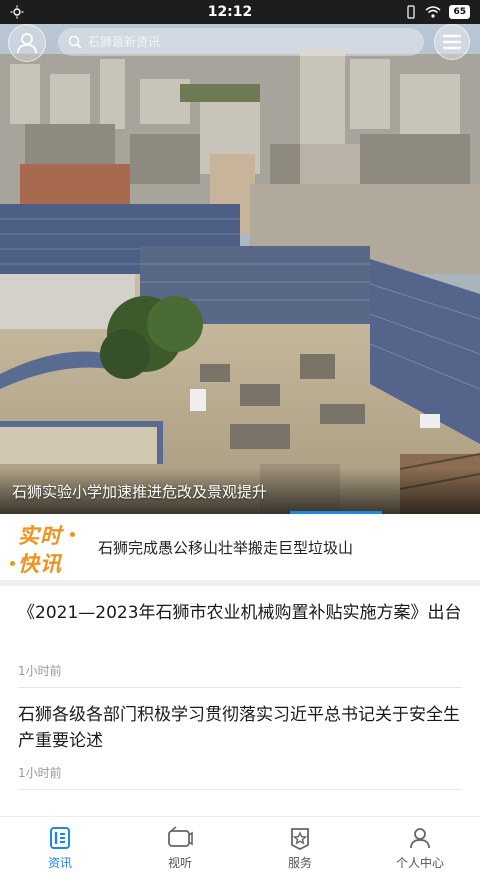  I want to click on nav-tab-service: 服务, so click(300, 848).